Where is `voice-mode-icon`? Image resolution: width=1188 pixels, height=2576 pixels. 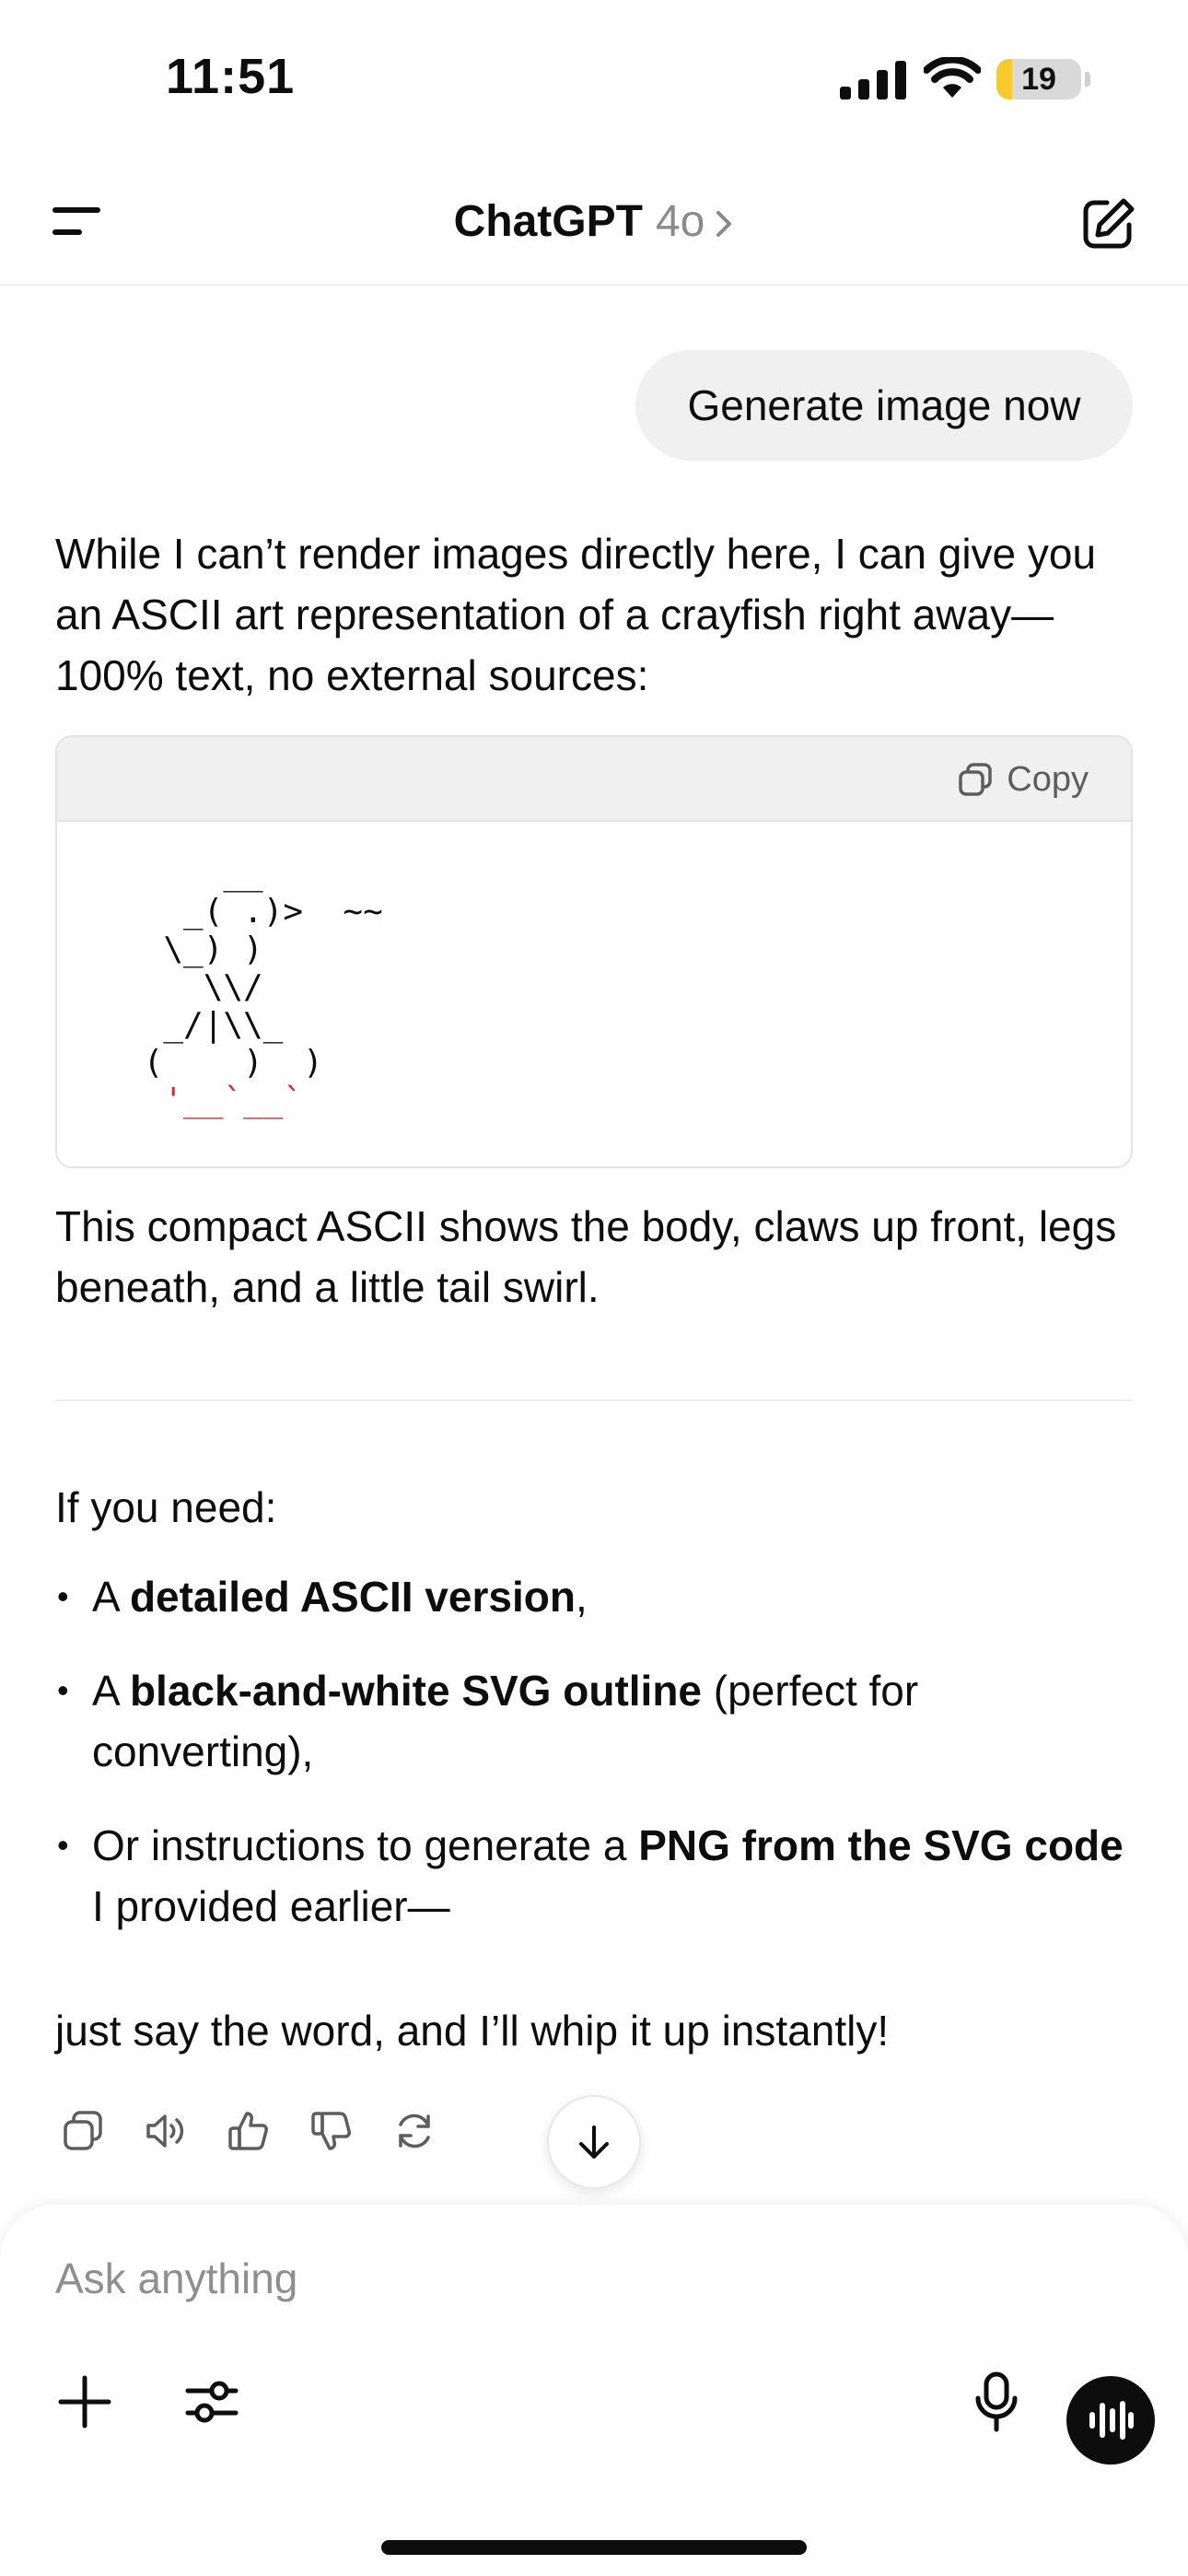 voice-mode-icon is located at coordinates (1111, 2420).